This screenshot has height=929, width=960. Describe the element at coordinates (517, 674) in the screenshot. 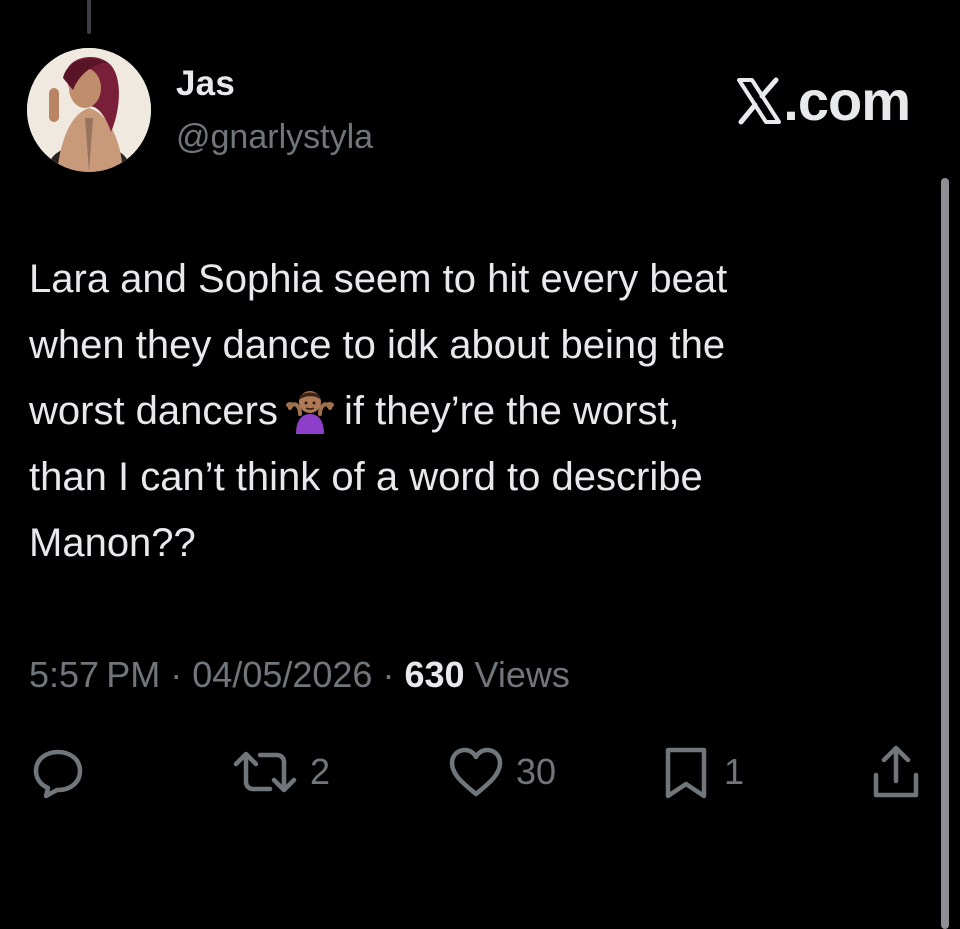

I see `views-label: Views` at that location.